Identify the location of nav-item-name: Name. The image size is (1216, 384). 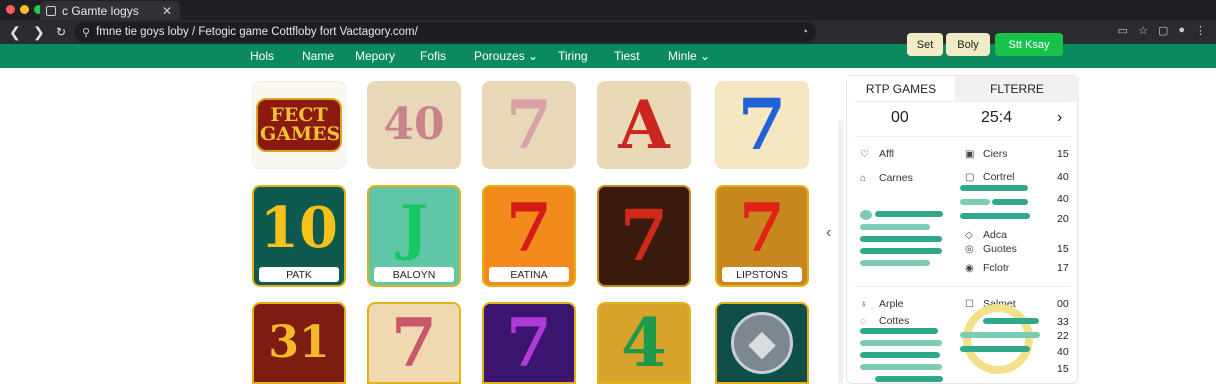
(318, 56).